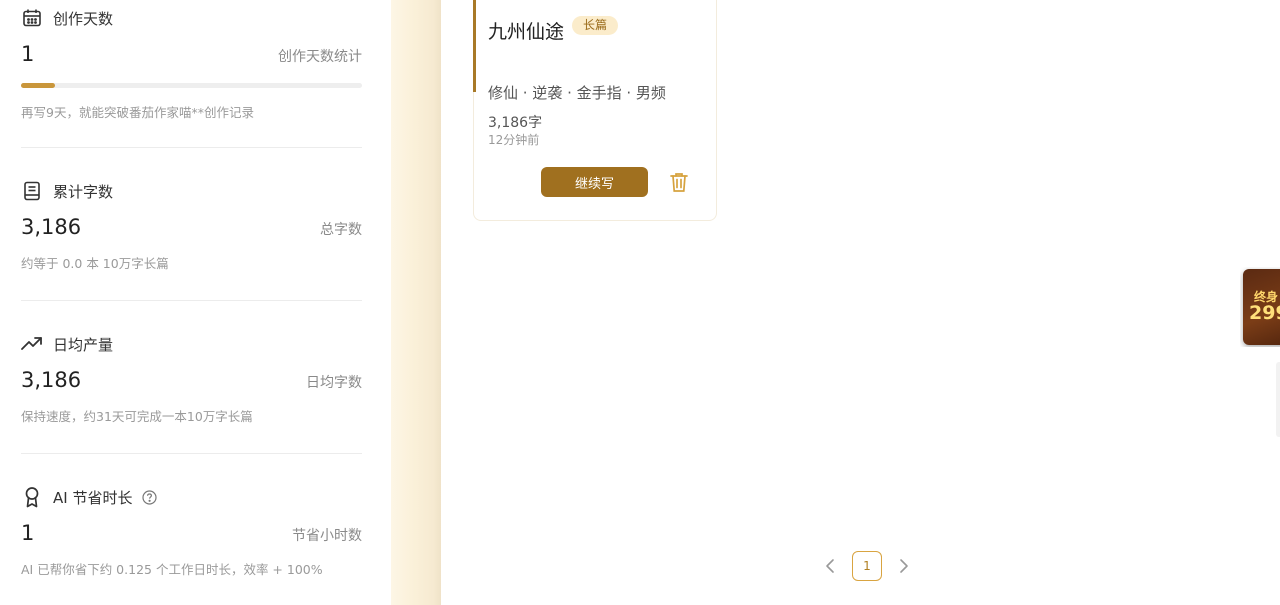 The height and width of the screenshot is (605, 1280). I want to click on trash-icon, so click(679, 182).